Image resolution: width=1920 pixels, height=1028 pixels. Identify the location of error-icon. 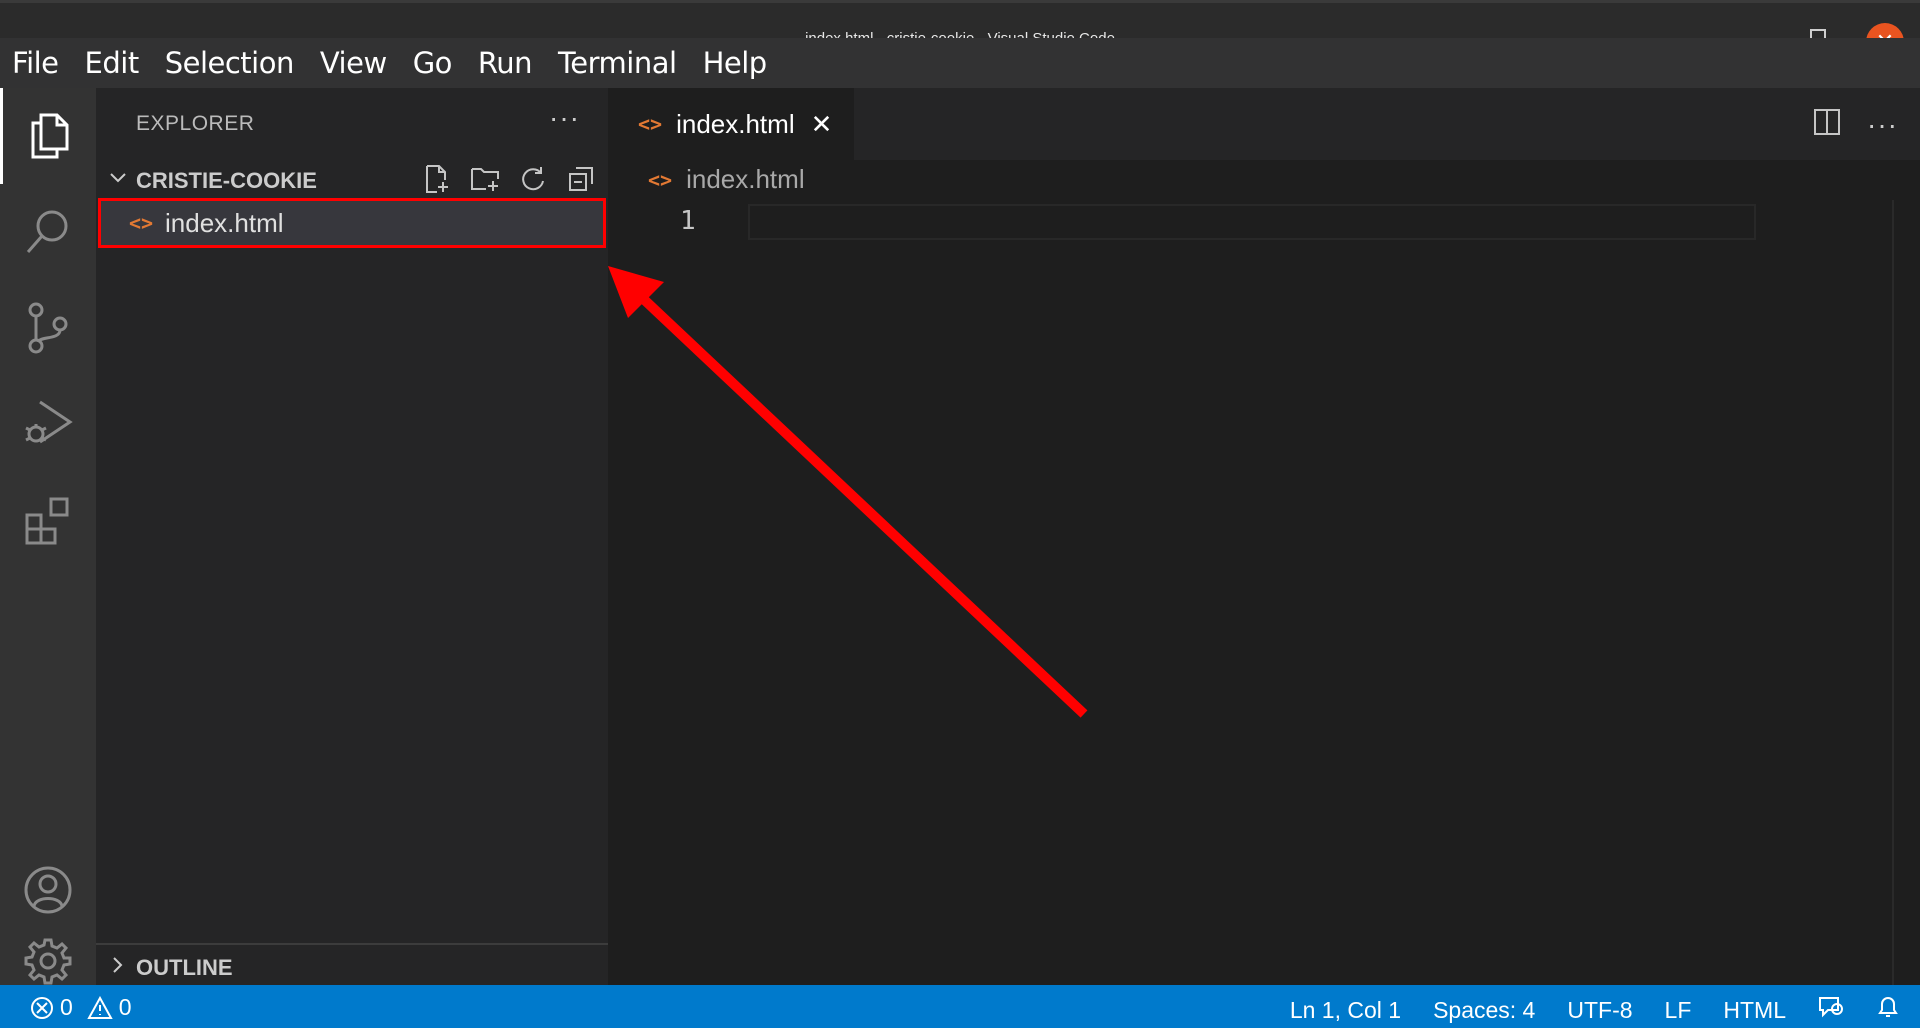
(42, 1007).